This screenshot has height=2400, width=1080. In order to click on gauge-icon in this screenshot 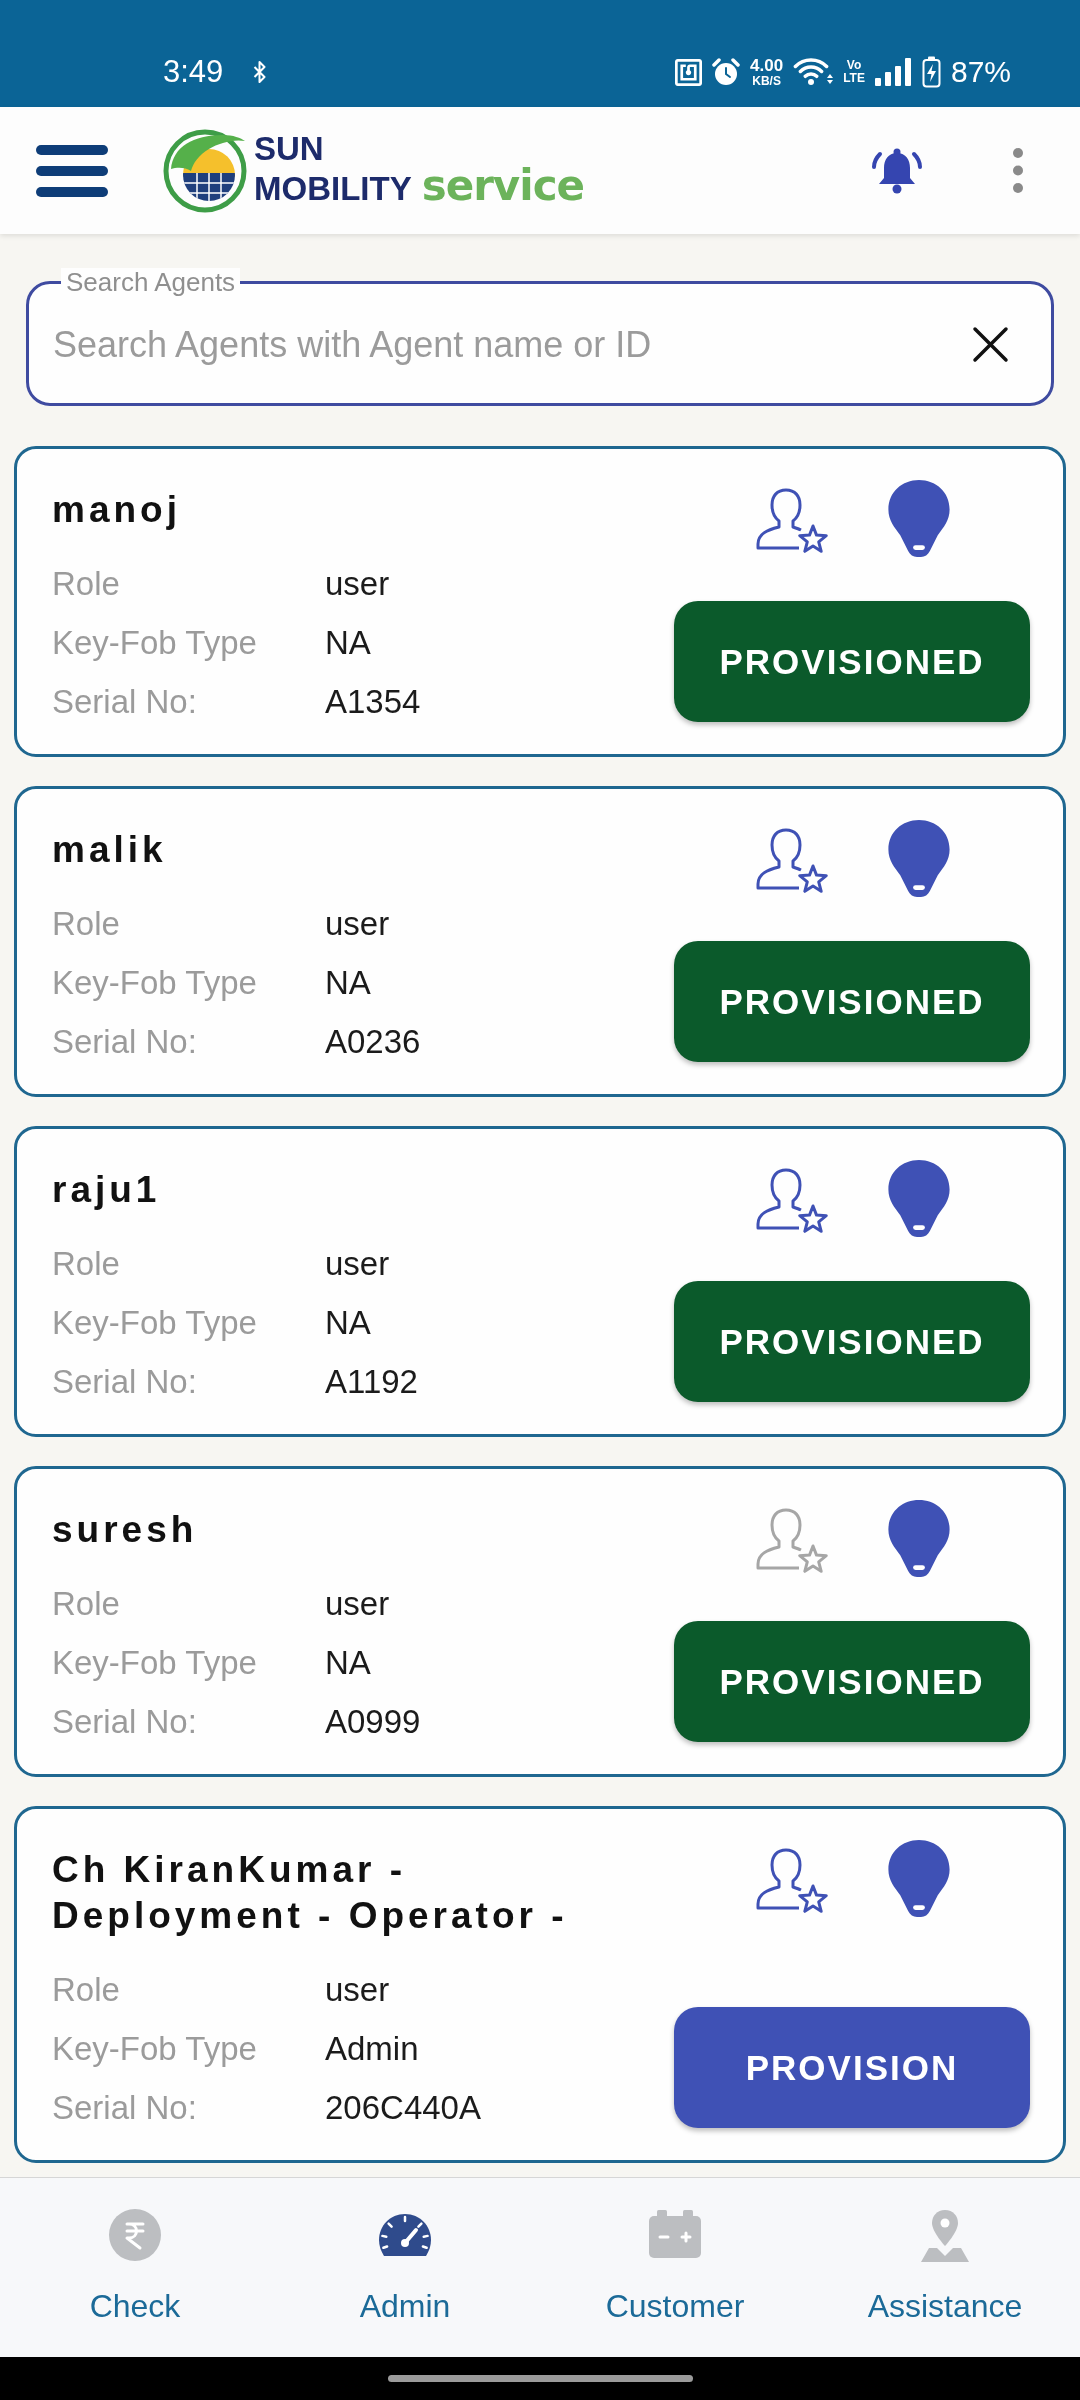, I will do `click(405, 2235)`.